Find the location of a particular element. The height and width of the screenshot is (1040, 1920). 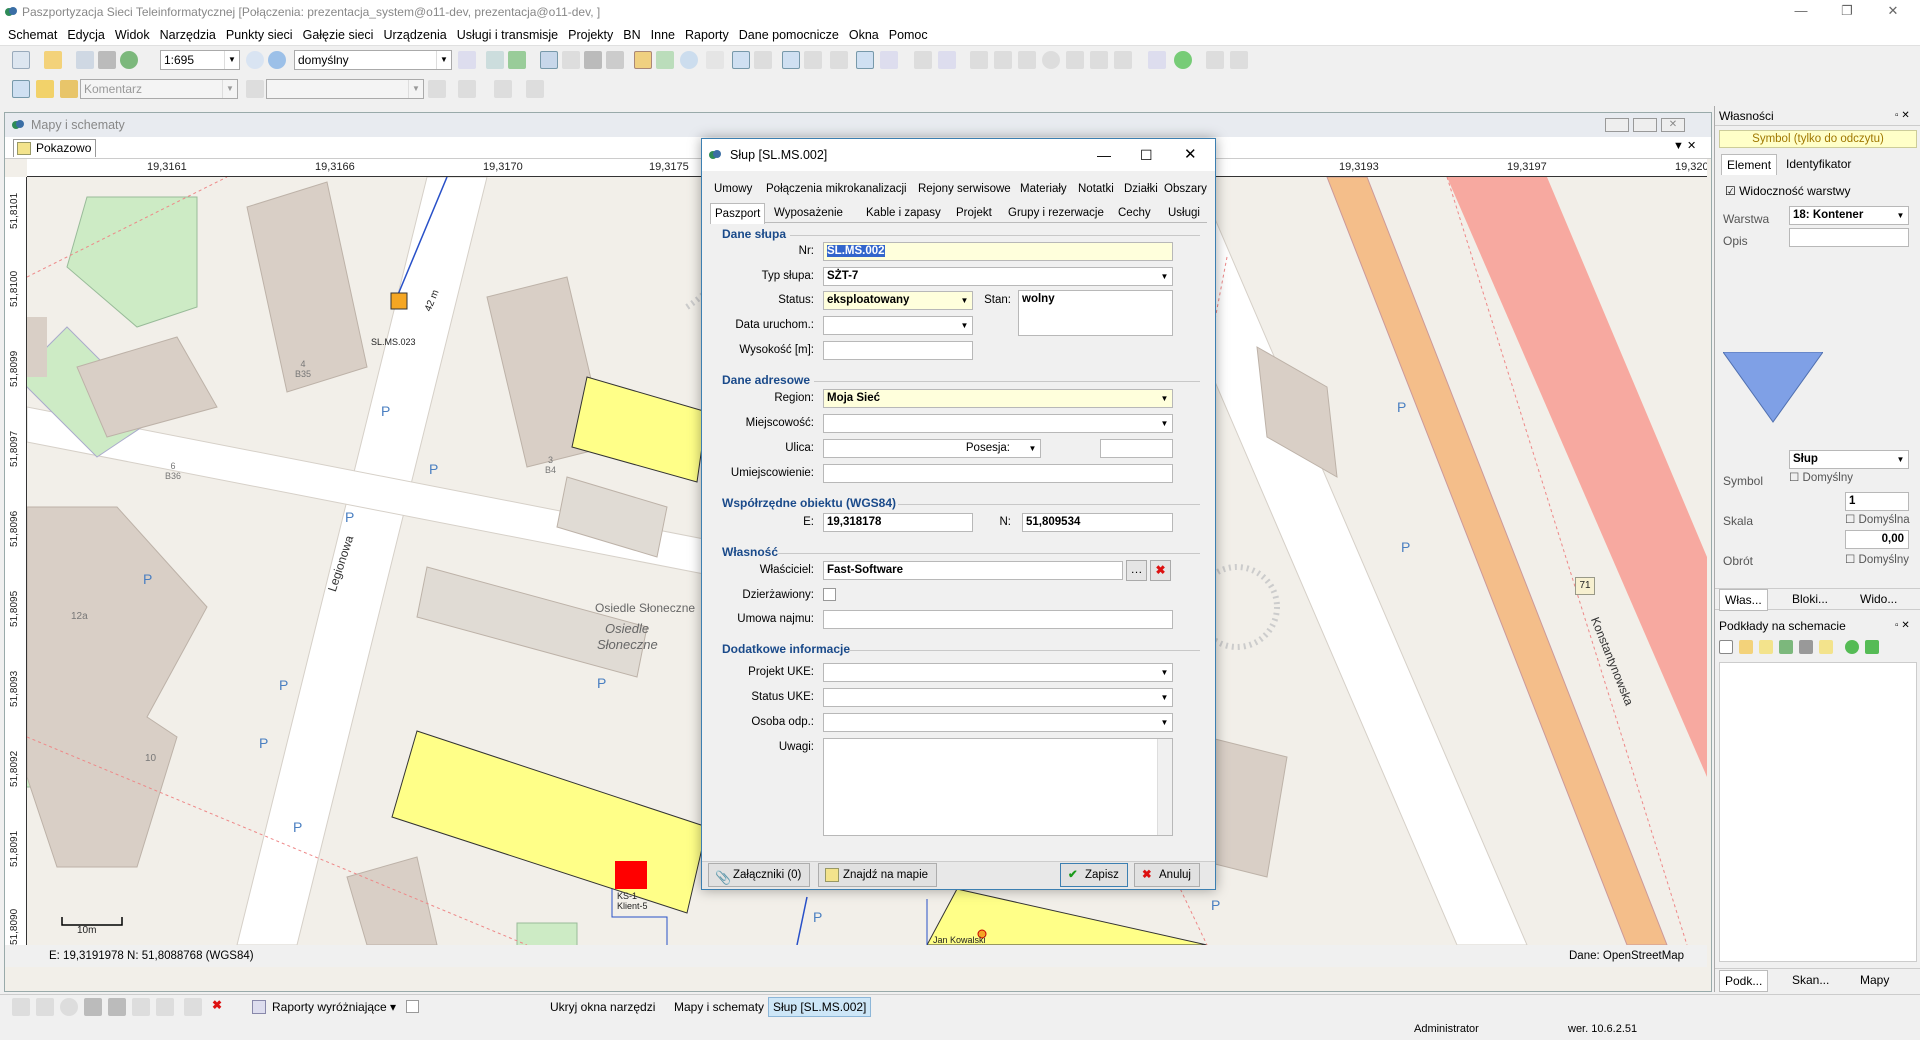

grid-icon is located at coordinates (549, 60).